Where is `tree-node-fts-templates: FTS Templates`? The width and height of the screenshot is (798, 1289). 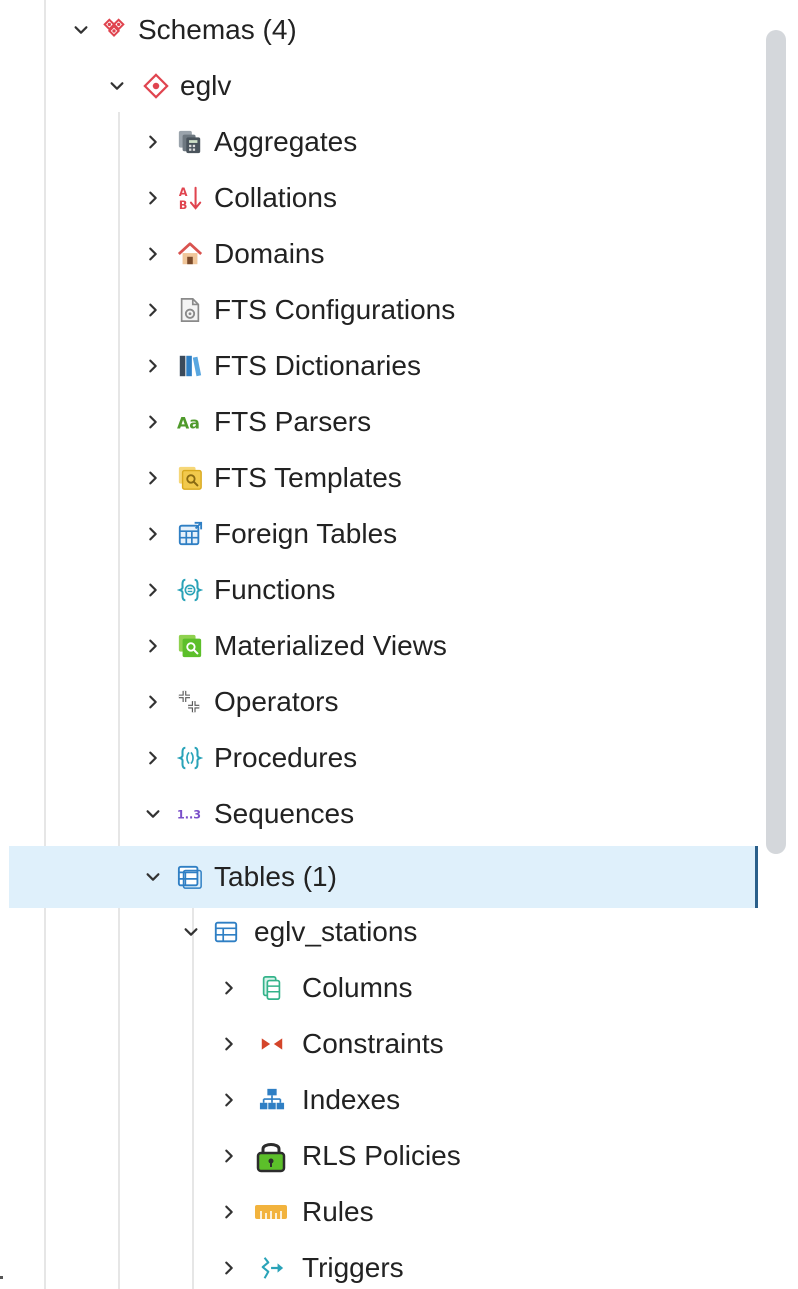
tree-node-fts-templates: FTS Templates is located at coordinates (379, 478).